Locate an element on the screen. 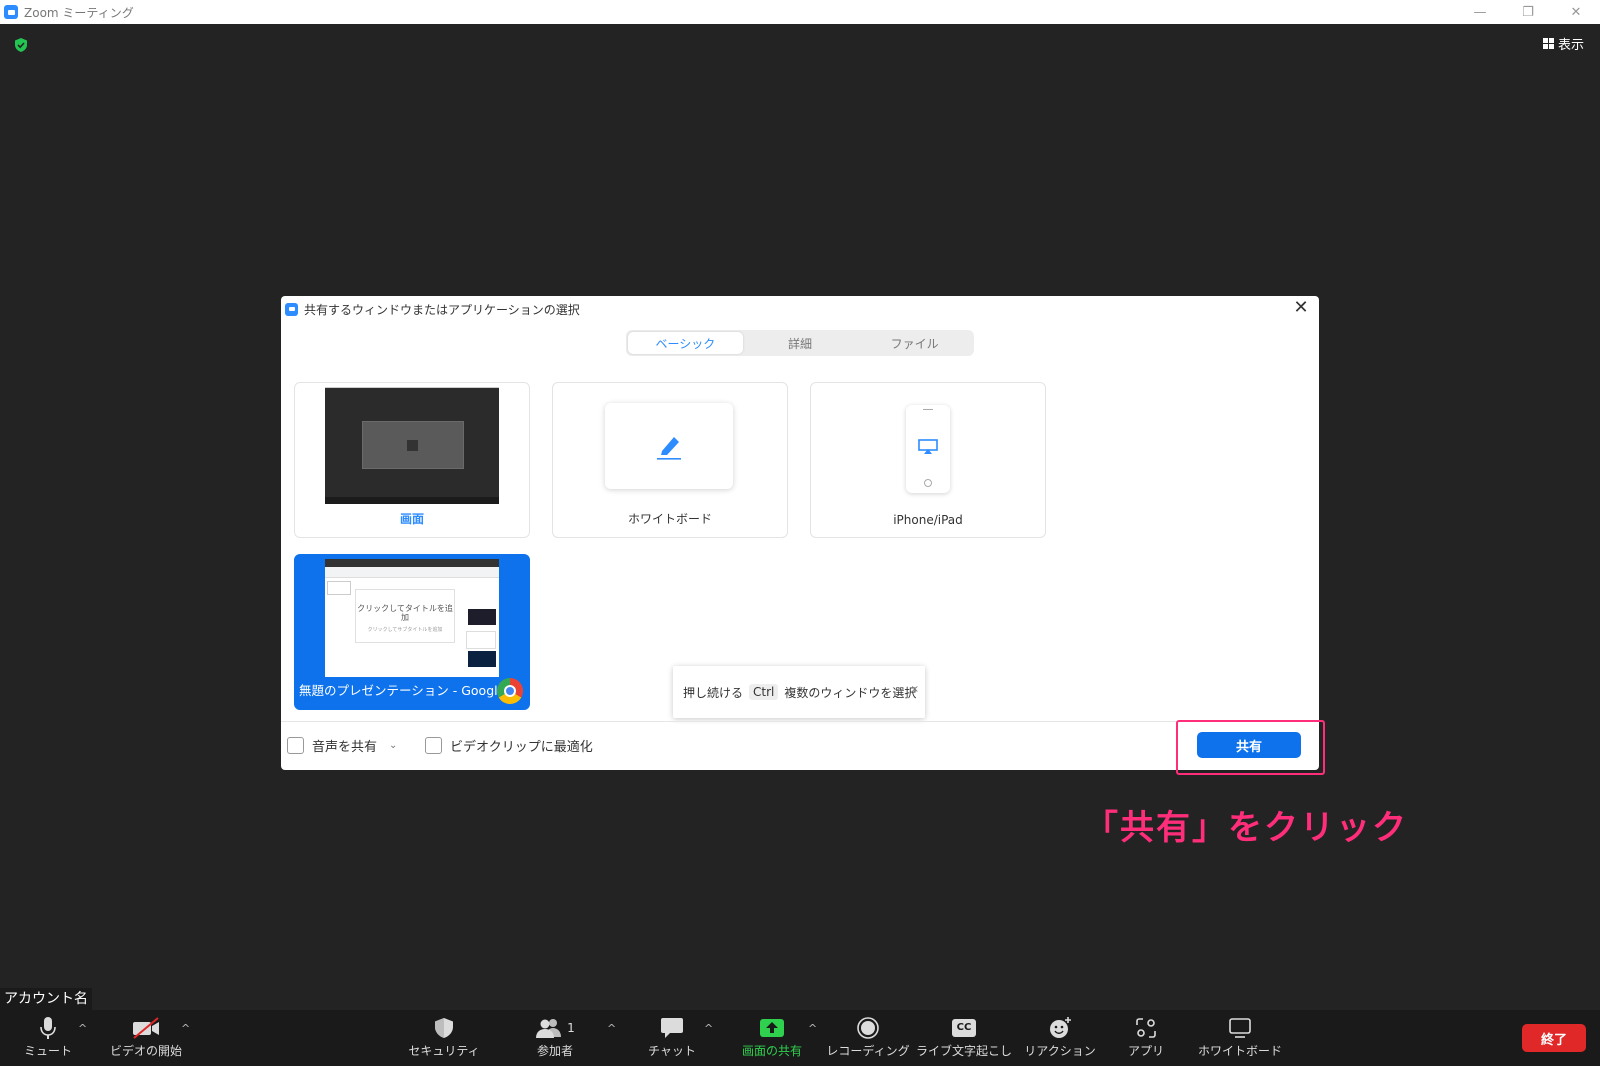 The height and width of the screenshot is (1066, 1600). share-tabs: ベーシック 詳細 ファイル is located at coordinates (800, 343).